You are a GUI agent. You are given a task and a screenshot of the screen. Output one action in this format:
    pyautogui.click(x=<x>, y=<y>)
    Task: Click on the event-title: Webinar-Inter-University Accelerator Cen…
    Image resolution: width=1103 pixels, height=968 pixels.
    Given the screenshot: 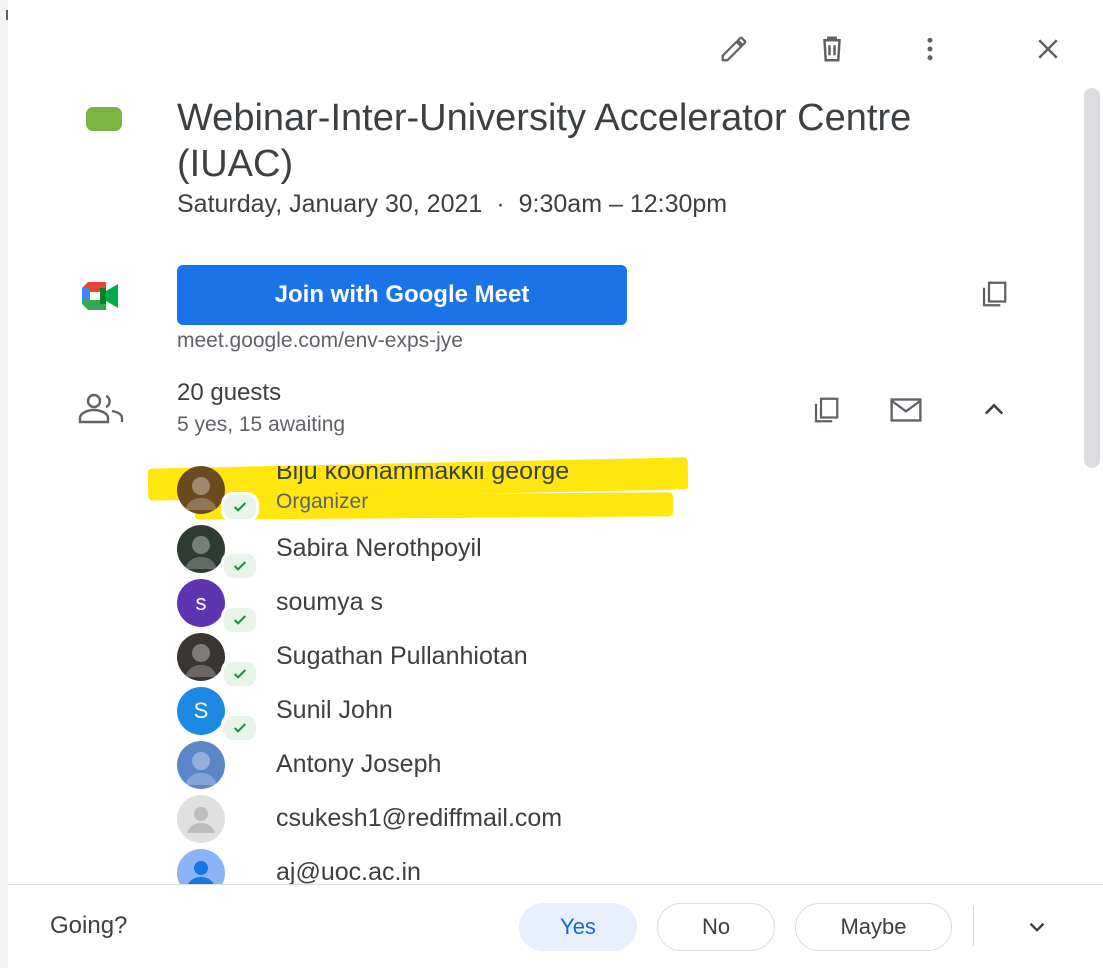 What is the action you would take?
    pyautogui.click(x=544, y=141)
    